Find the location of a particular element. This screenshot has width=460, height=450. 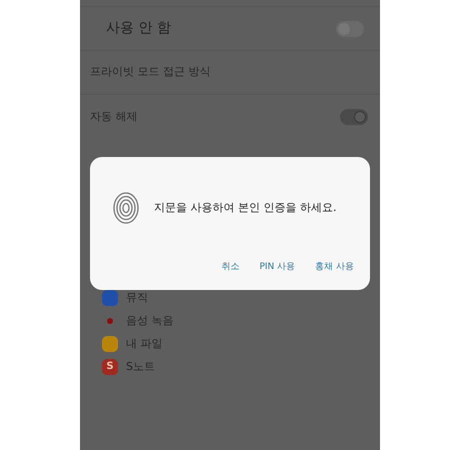

fingerprint-icon is located at coordinates (126, 208).